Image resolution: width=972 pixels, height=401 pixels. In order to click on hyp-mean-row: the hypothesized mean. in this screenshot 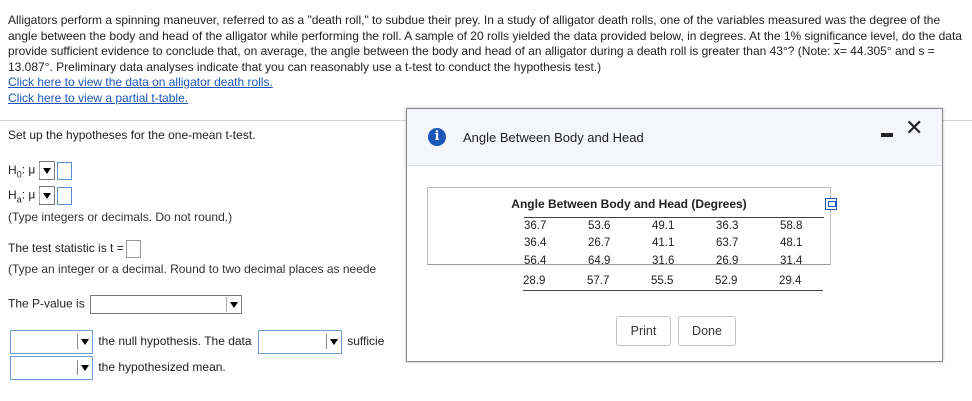, I will do `click(118, 368)`.